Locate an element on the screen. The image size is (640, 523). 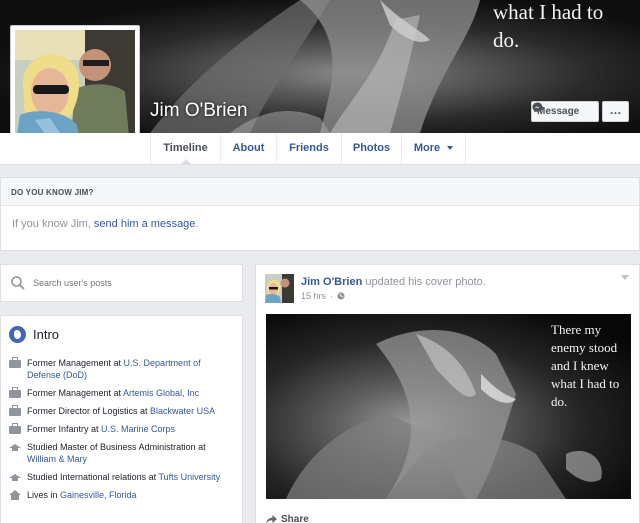
intro-item-prefix: Studied International relations at is located at coordinates (93, 477).